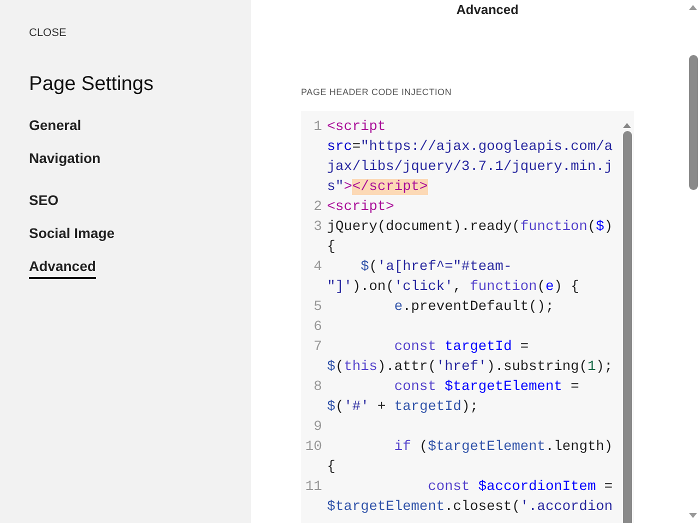 The image size is (700, 523). What do you see at coordinates (361, 207) in the screenshot?
I see `code-line: <script>` at bounding box center [361, 207].